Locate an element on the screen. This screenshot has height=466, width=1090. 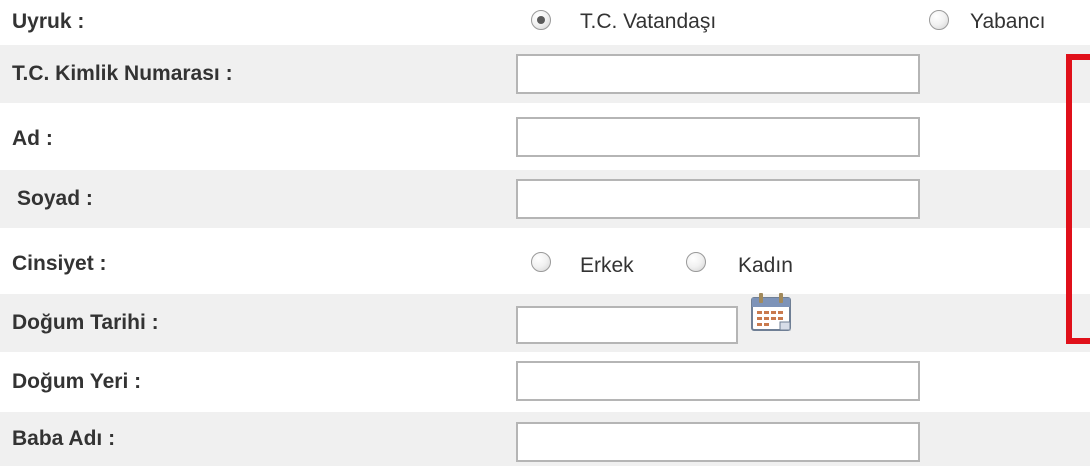
label-cinsiyet: Cinsiyet : is located at coordinates (59, 263).